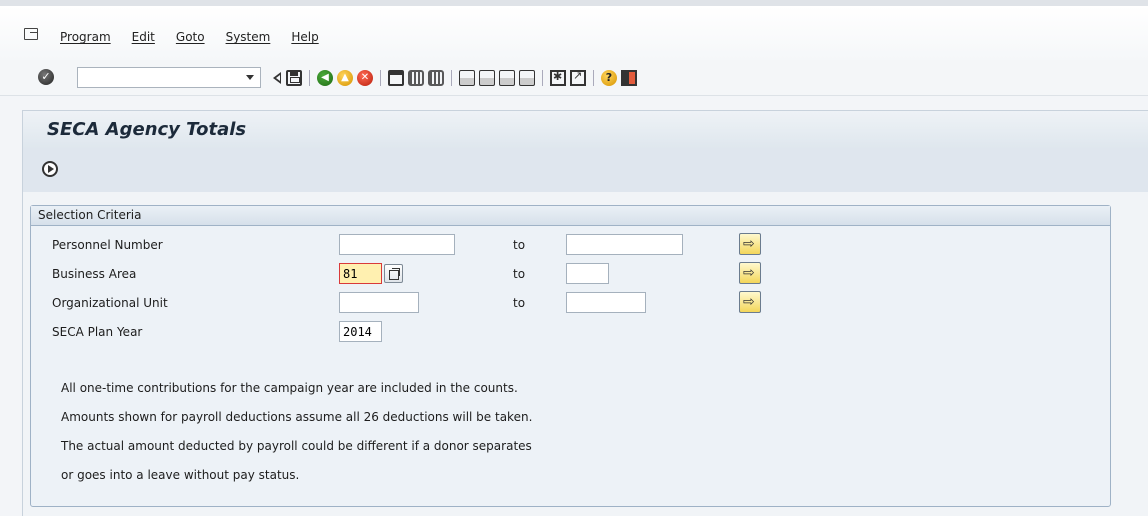 The width and height of the screenshot is (1148, 516). I want to click on chevron-down-icon, so click(250, 77).